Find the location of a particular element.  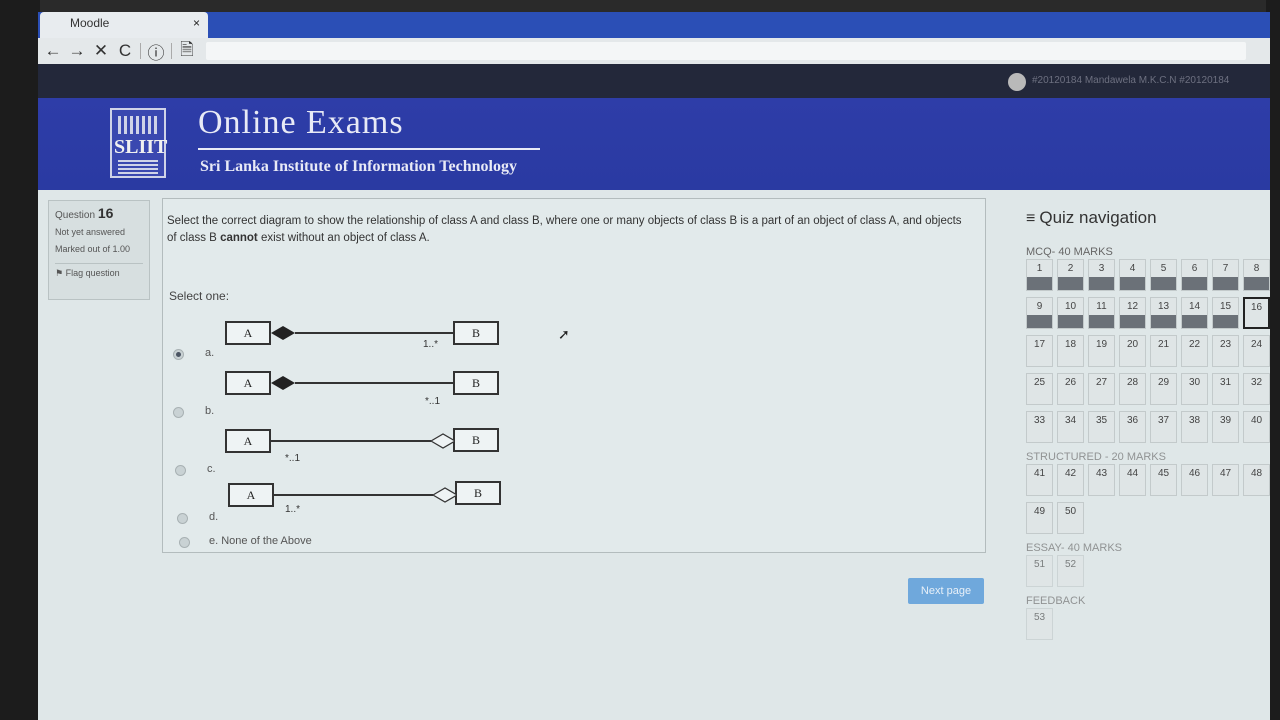

quiz-nav-button: 44 is located at coordinates (1132, 480).